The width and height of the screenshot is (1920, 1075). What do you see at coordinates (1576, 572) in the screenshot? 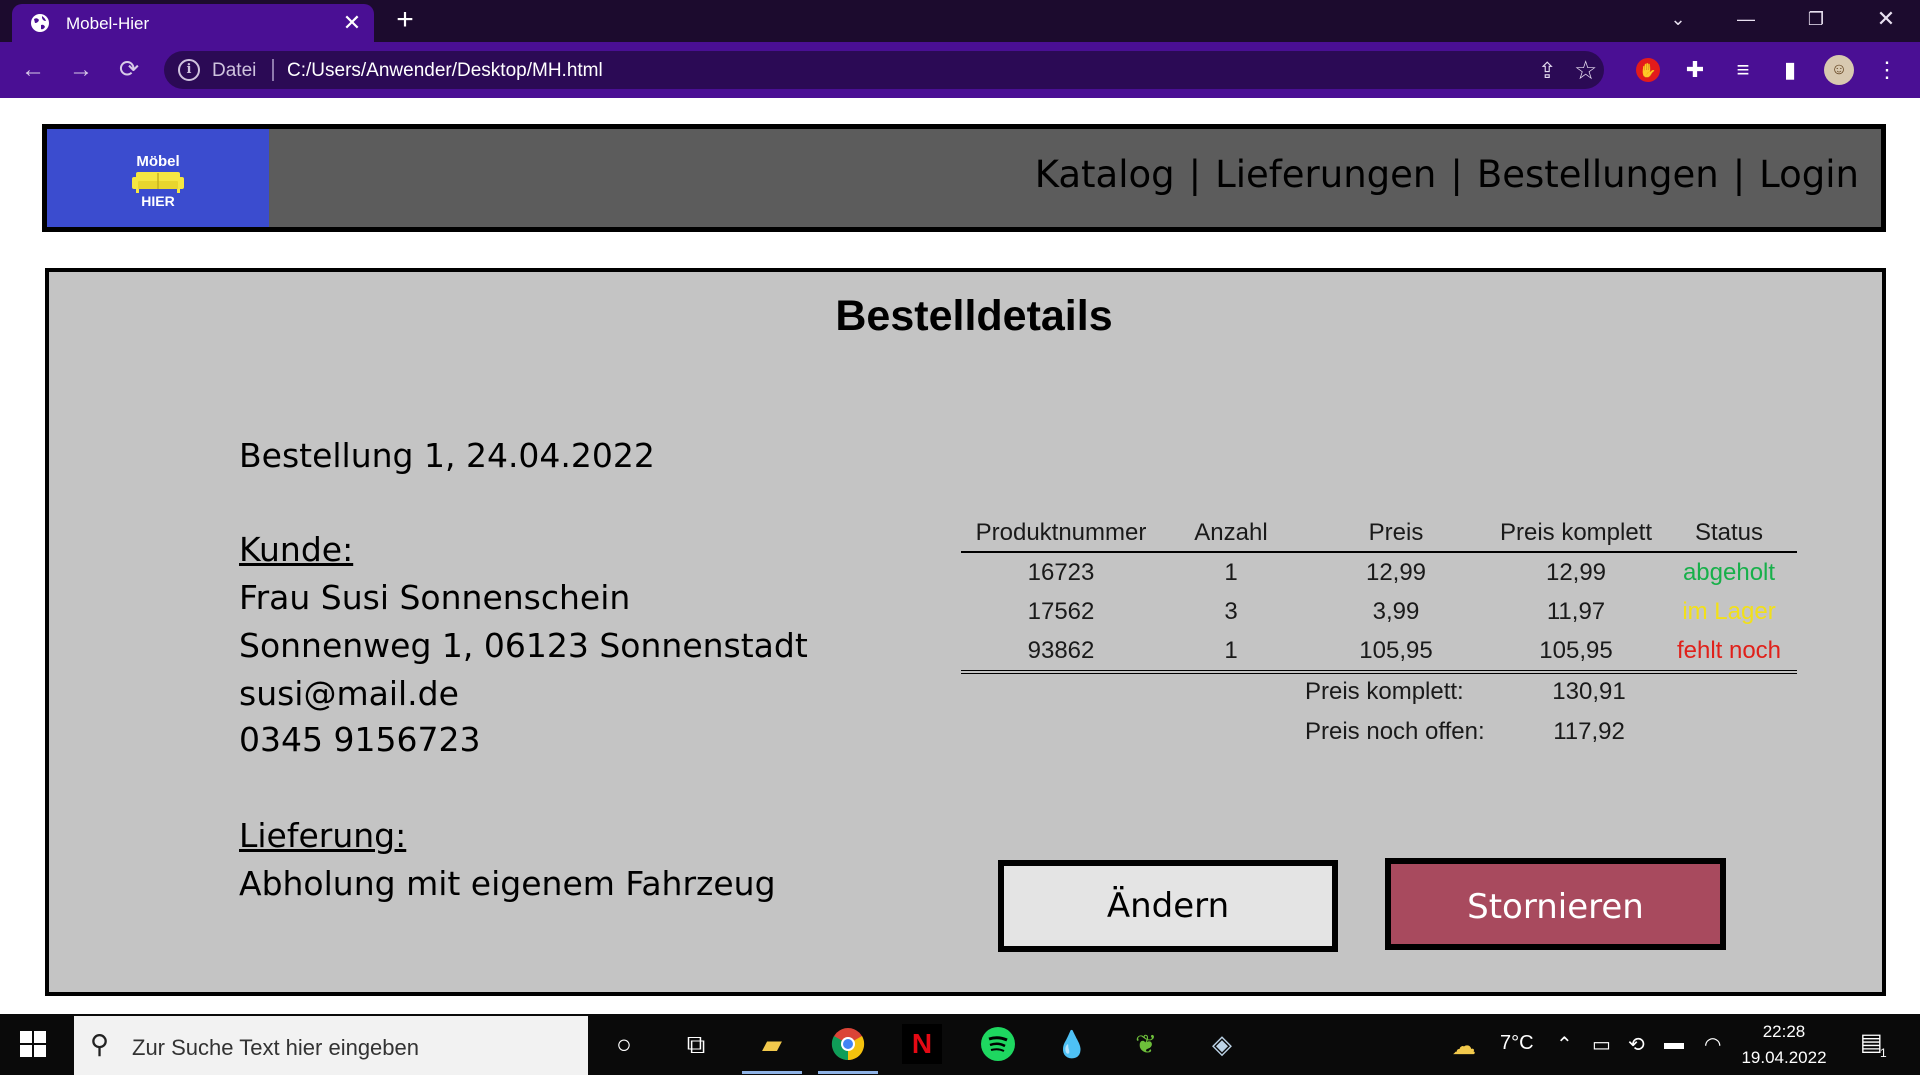
I see `line-total: 12,99` at bounding box center [1576, 572].